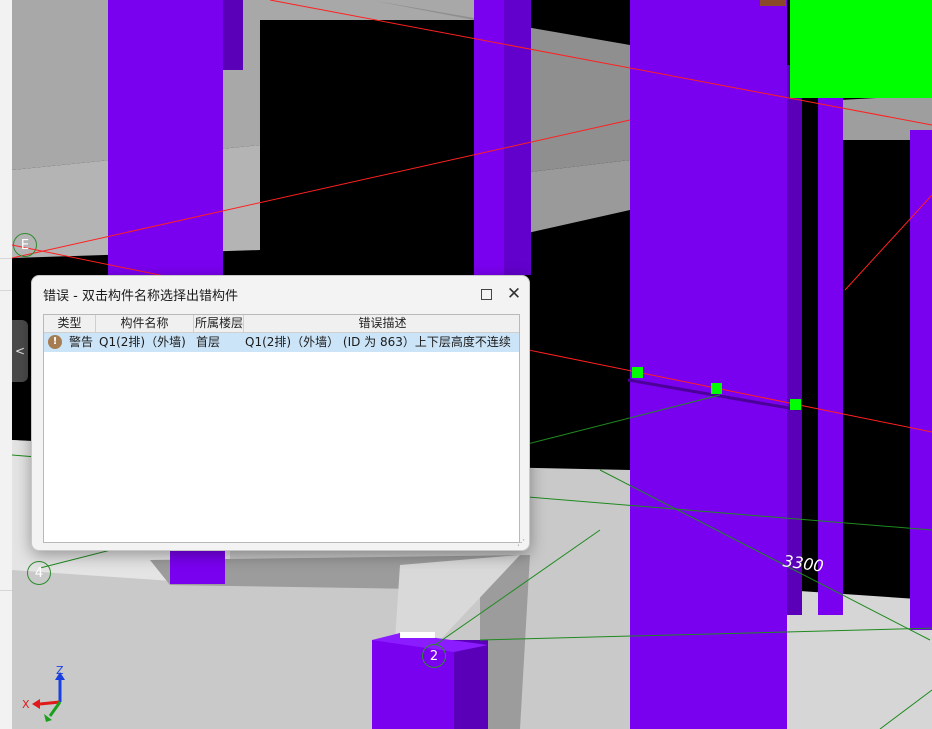  What do you see at coordinates (6, 364) in the screenshot?
I see `side-panel-strip` at bounding box center [6, 364].